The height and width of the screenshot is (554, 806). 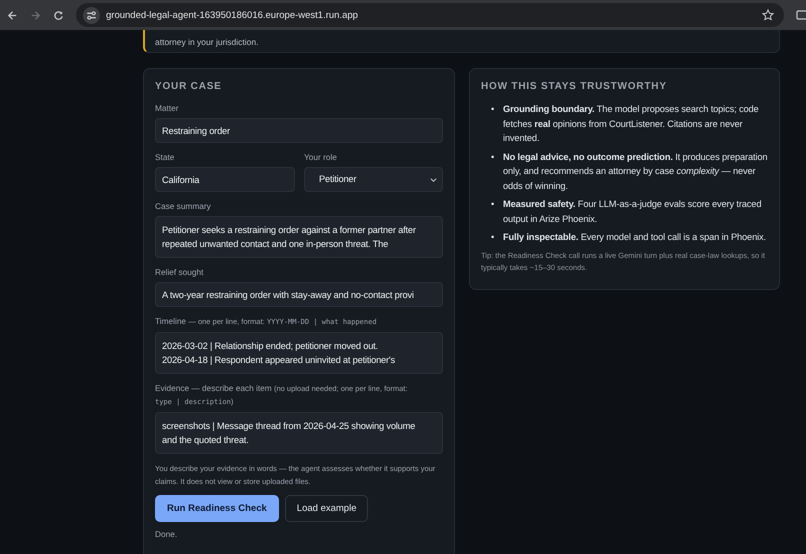 What do you see at coordinates (433, 179) in the screenshot?
I see `chevron-down-icon` at bounding box center [433, 179].